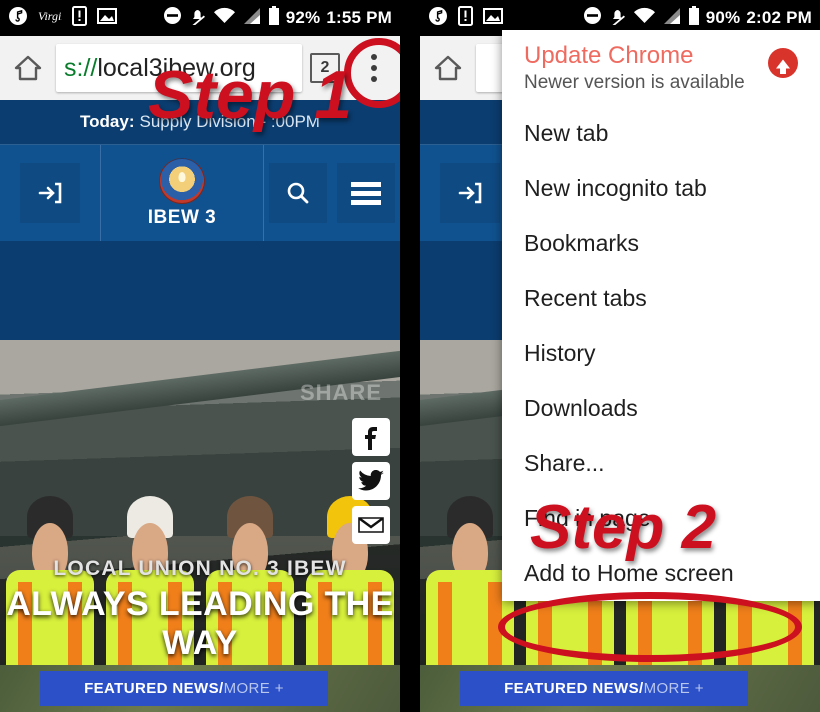 The image size is (820, 712). I want to click on email-icon, so click(371, 525).